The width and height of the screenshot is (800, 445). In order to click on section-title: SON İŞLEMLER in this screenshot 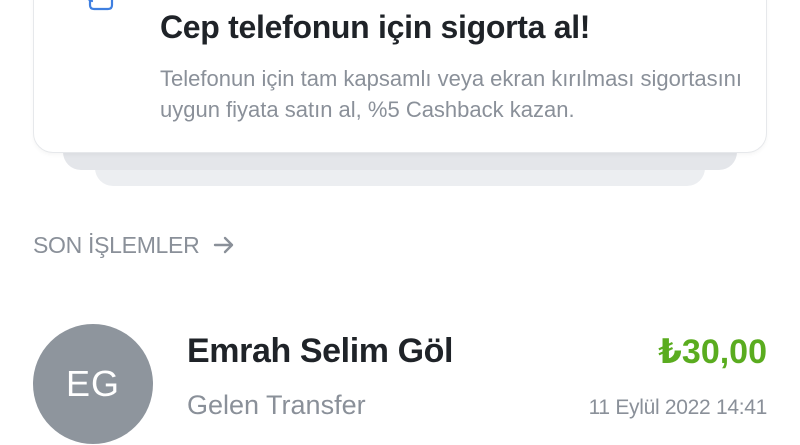, I will do `click(116, 244)`.